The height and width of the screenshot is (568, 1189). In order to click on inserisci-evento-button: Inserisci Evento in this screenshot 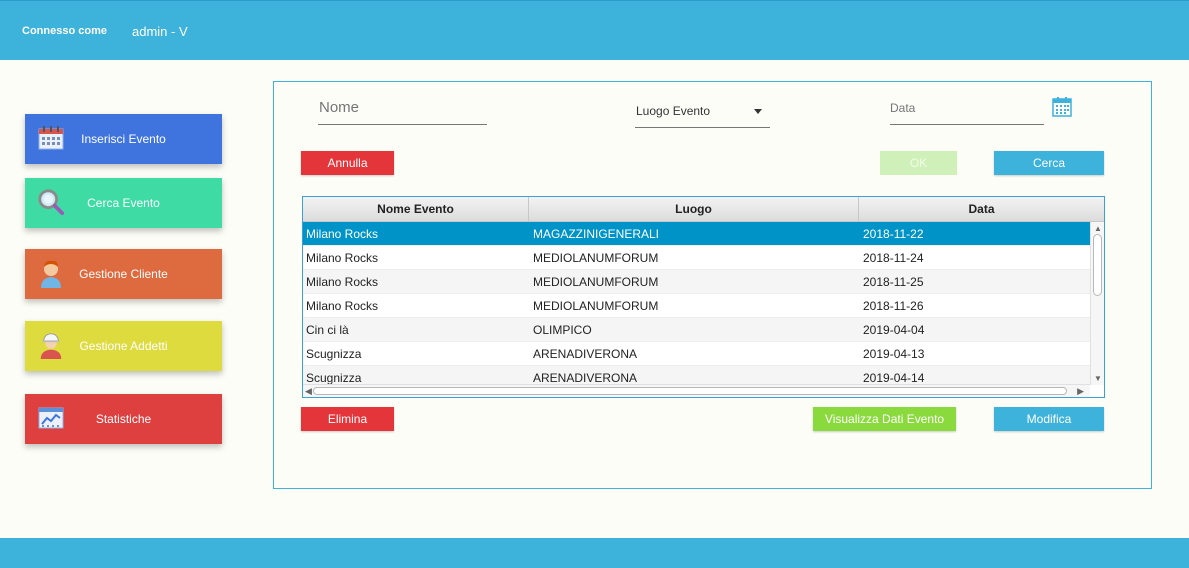, I will do `click(123, 139)`.